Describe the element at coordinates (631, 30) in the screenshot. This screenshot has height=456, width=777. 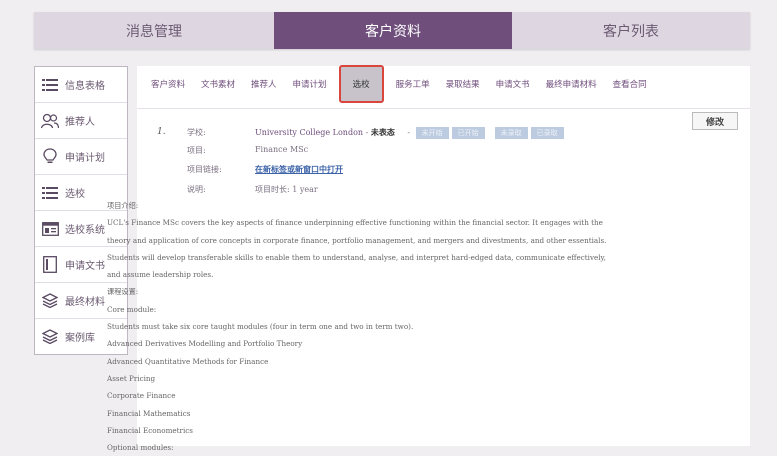
I see `tab-client-list: 客户列表` at that location.